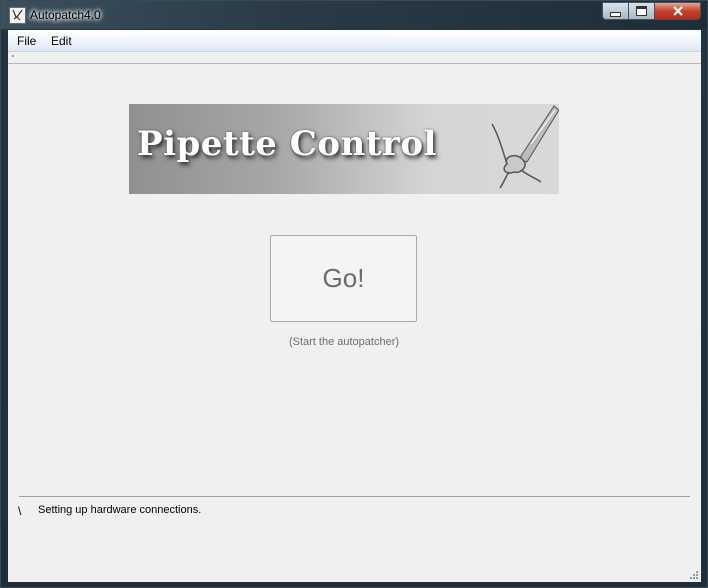 The width and height of the screenshot is (708, 588). What do you see at coordinates (120, 510) in the screenshot?
I see `status-message: Setting up hardware connections.` at bounding box center [120, 510].